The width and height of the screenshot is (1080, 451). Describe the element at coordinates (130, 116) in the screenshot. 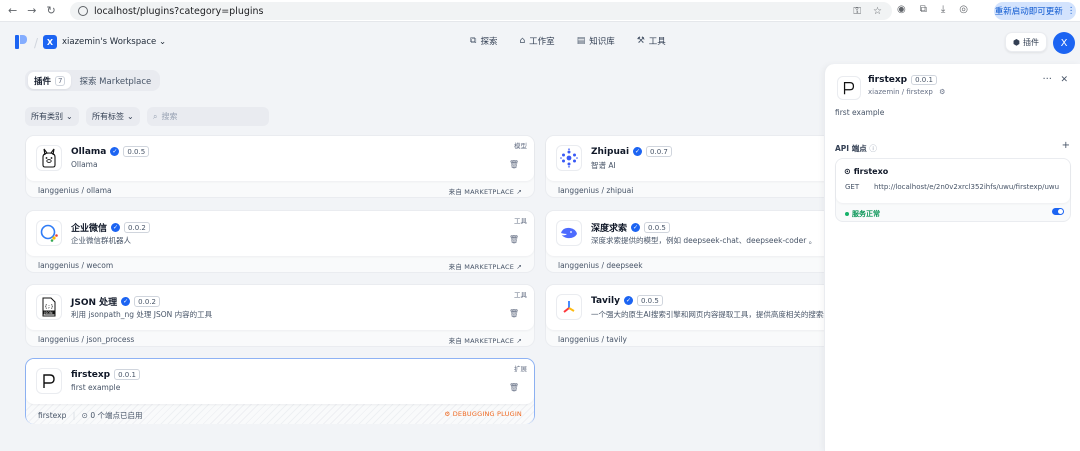

I see `chevron-down-icon: ⌄` at that location.